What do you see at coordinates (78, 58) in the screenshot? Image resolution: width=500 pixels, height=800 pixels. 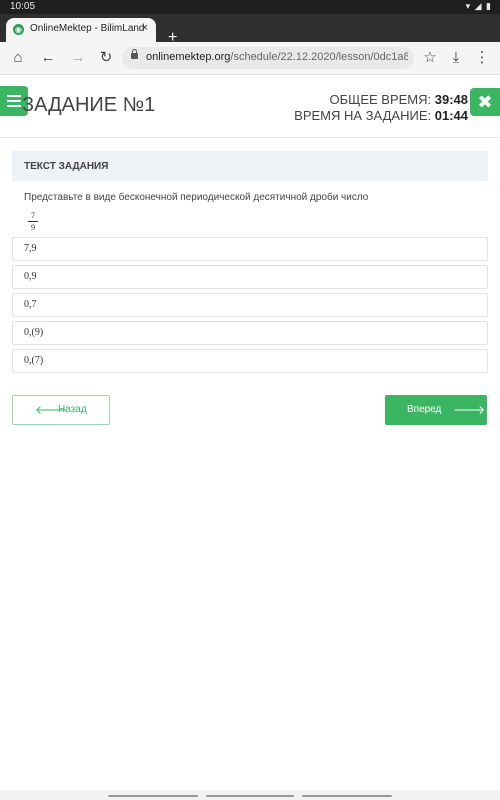 I see `forward-icon: →` at bounding box center [78, 58].